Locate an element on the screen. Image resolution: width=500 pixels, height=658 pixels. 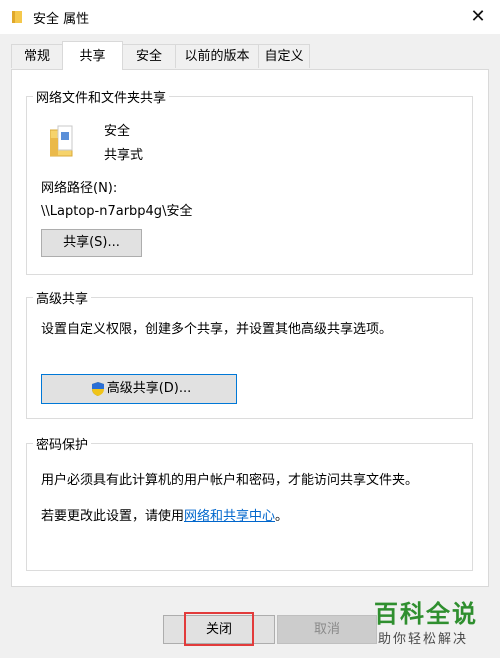
shared-folder-icon is located at coordinates (61, 141).